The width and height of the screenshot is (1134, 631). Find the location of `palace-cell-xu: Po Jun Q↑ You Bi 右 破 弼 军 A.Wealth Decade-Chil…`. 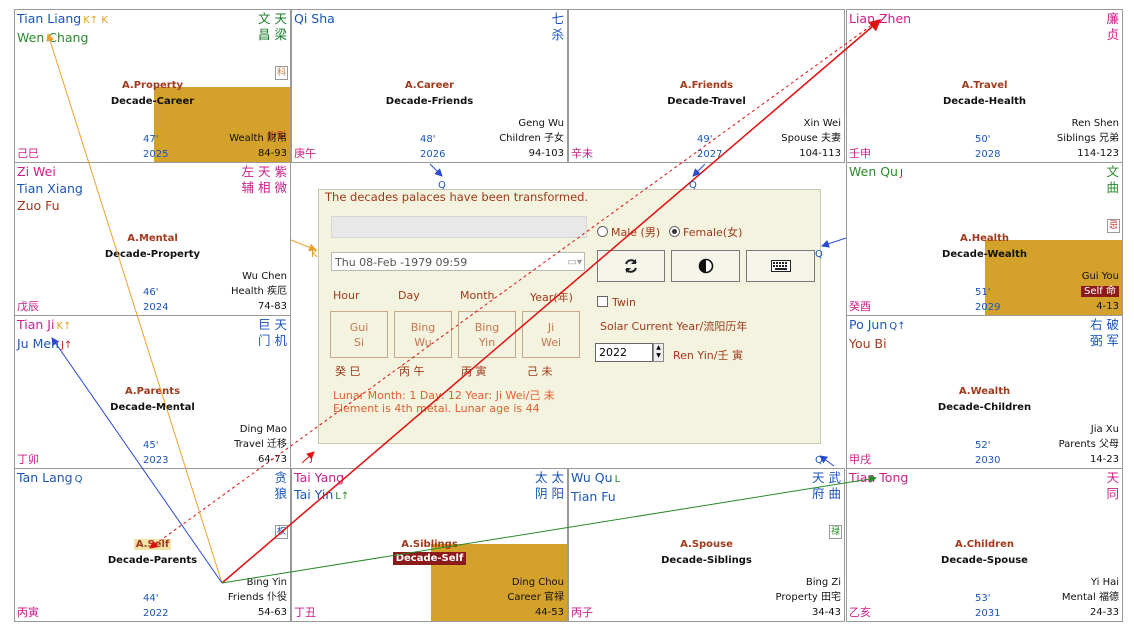

palace-cell-xu: Po Jun Q↑ You Bi 右 破 弼 军 A.Wealth Decade-Chil… is located at coordinates (984, 392).